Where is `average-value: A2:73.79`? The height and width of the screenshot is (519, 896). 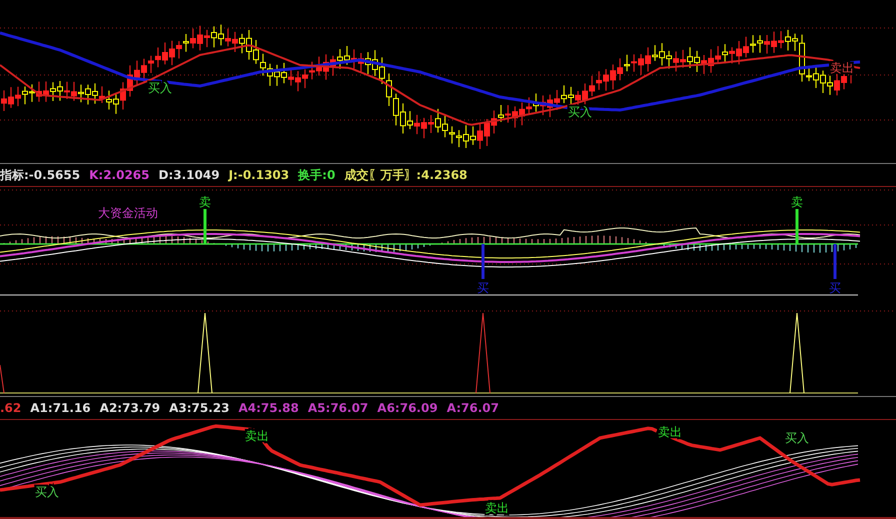 average-value: A2:73.79 is located at coordinates (130, 408).